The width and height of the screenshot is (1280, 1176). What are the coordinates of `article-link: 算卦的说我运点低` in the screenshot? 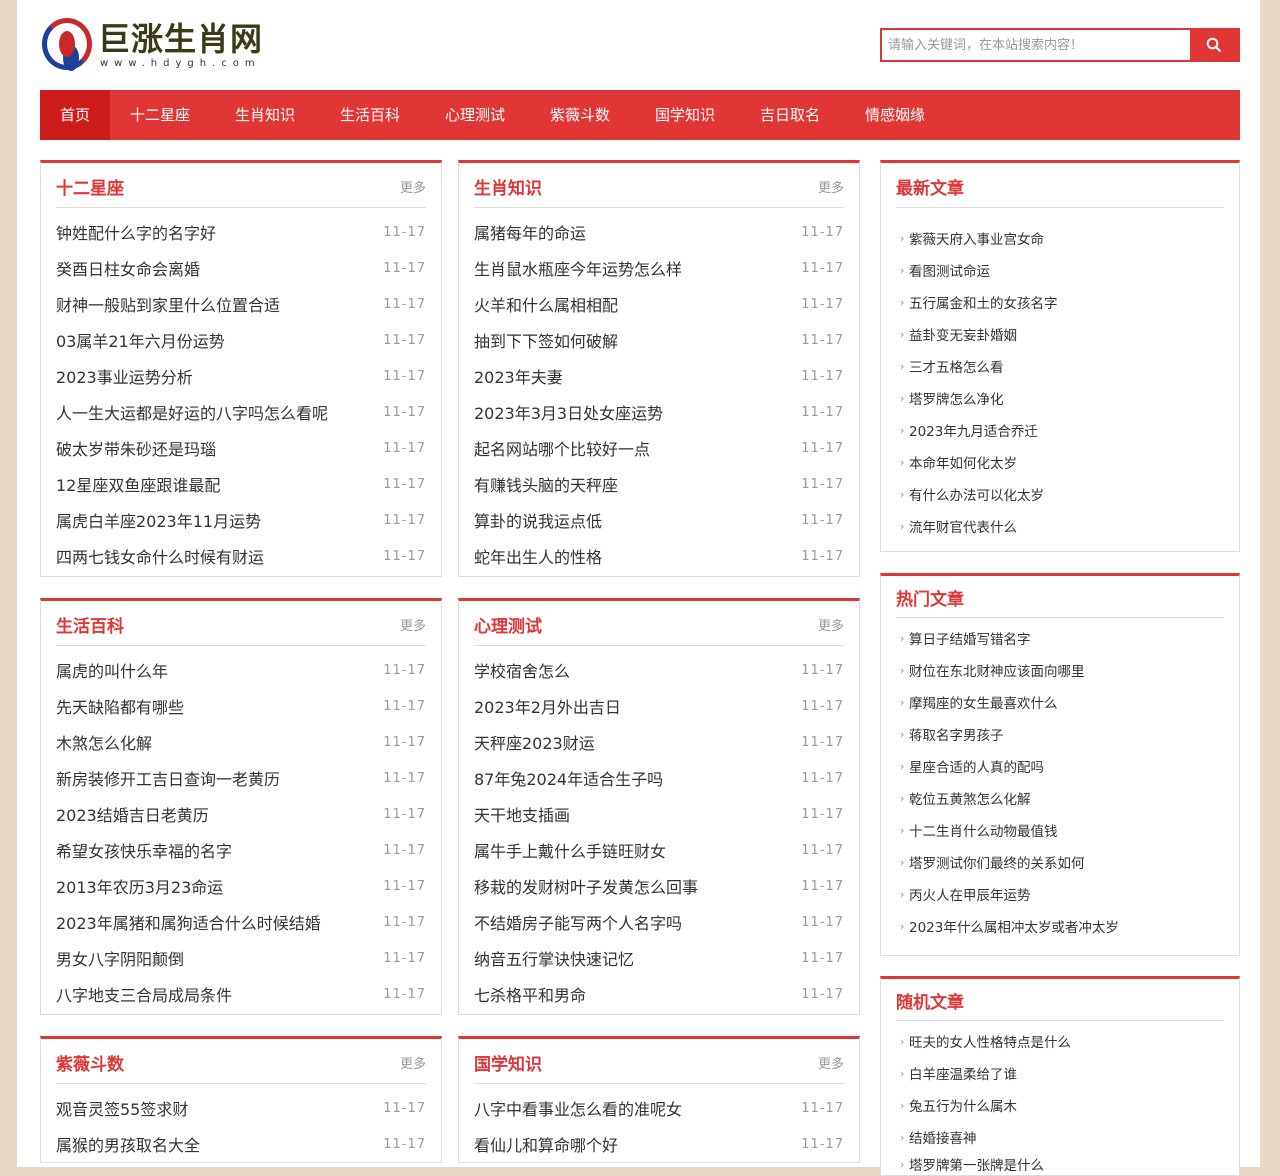 It's located at (538, 520).